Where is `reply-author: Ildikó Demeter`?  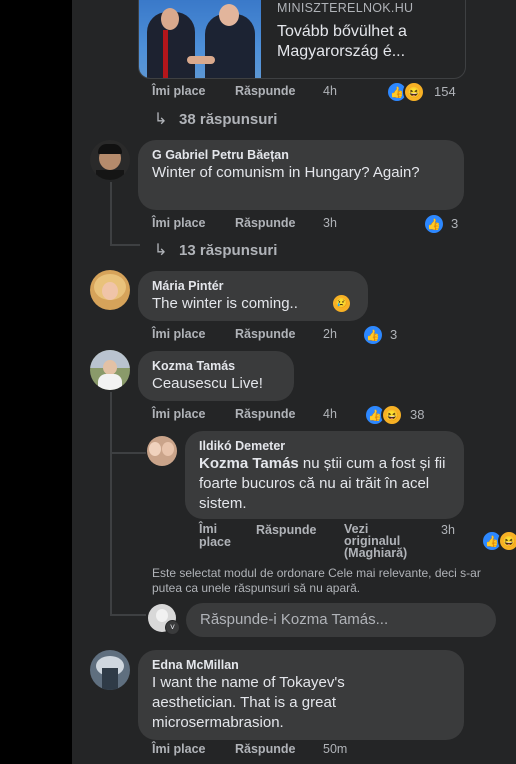 reply-author: Ildikó Demeter is located at coordinates (242, 446).